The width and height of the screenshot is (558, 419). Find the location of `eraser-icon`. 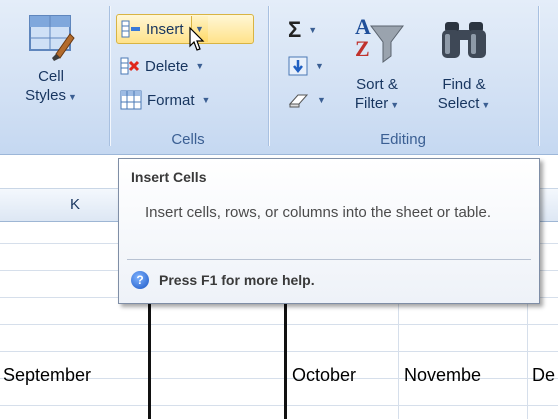

eraser-icon is located at coordinates (298, 101).